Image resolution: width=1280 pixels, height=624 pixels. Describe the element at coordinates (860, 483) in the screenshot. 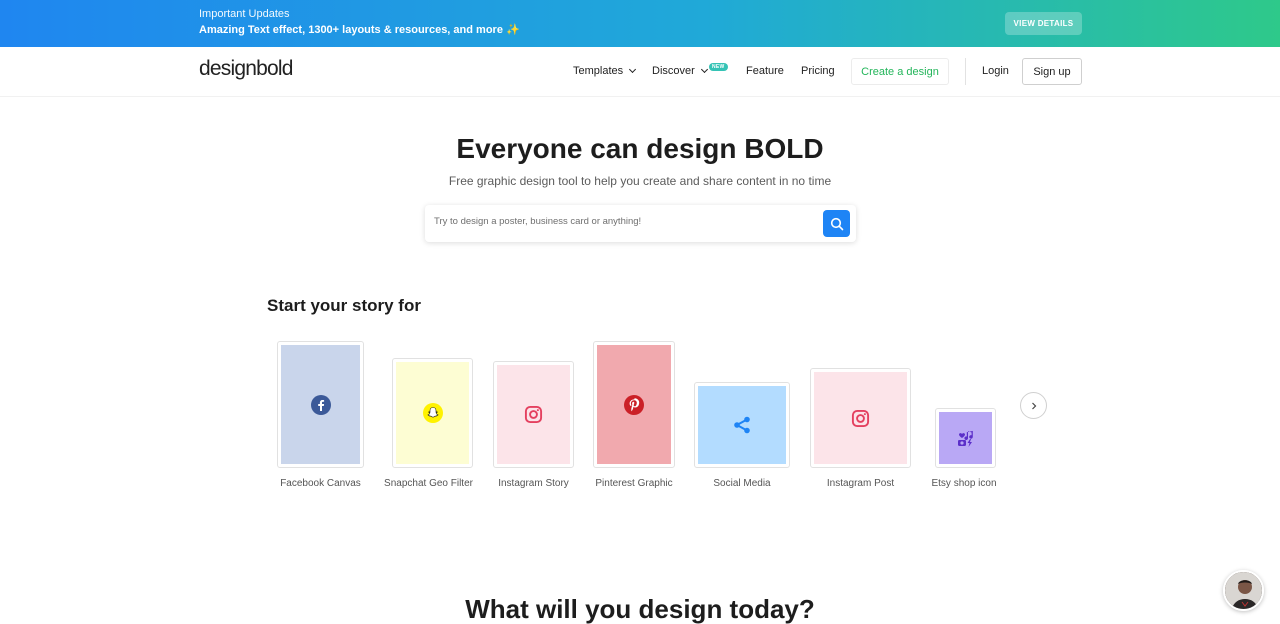

I see `card-label: Instagram Post` at that location.